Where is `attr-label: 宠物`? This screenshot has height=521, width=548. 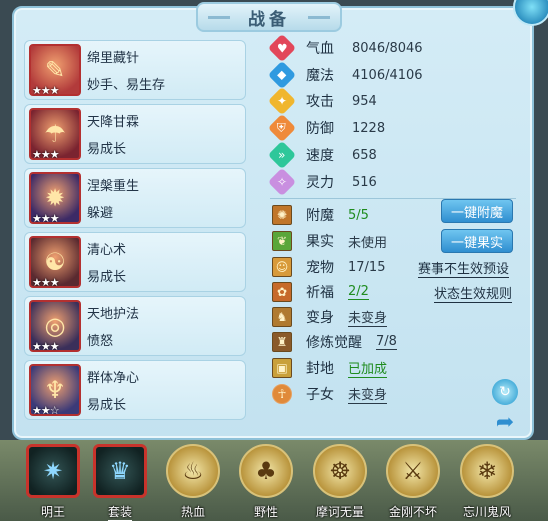
attr-label: 宠物 is located at coordinates (320, 268).